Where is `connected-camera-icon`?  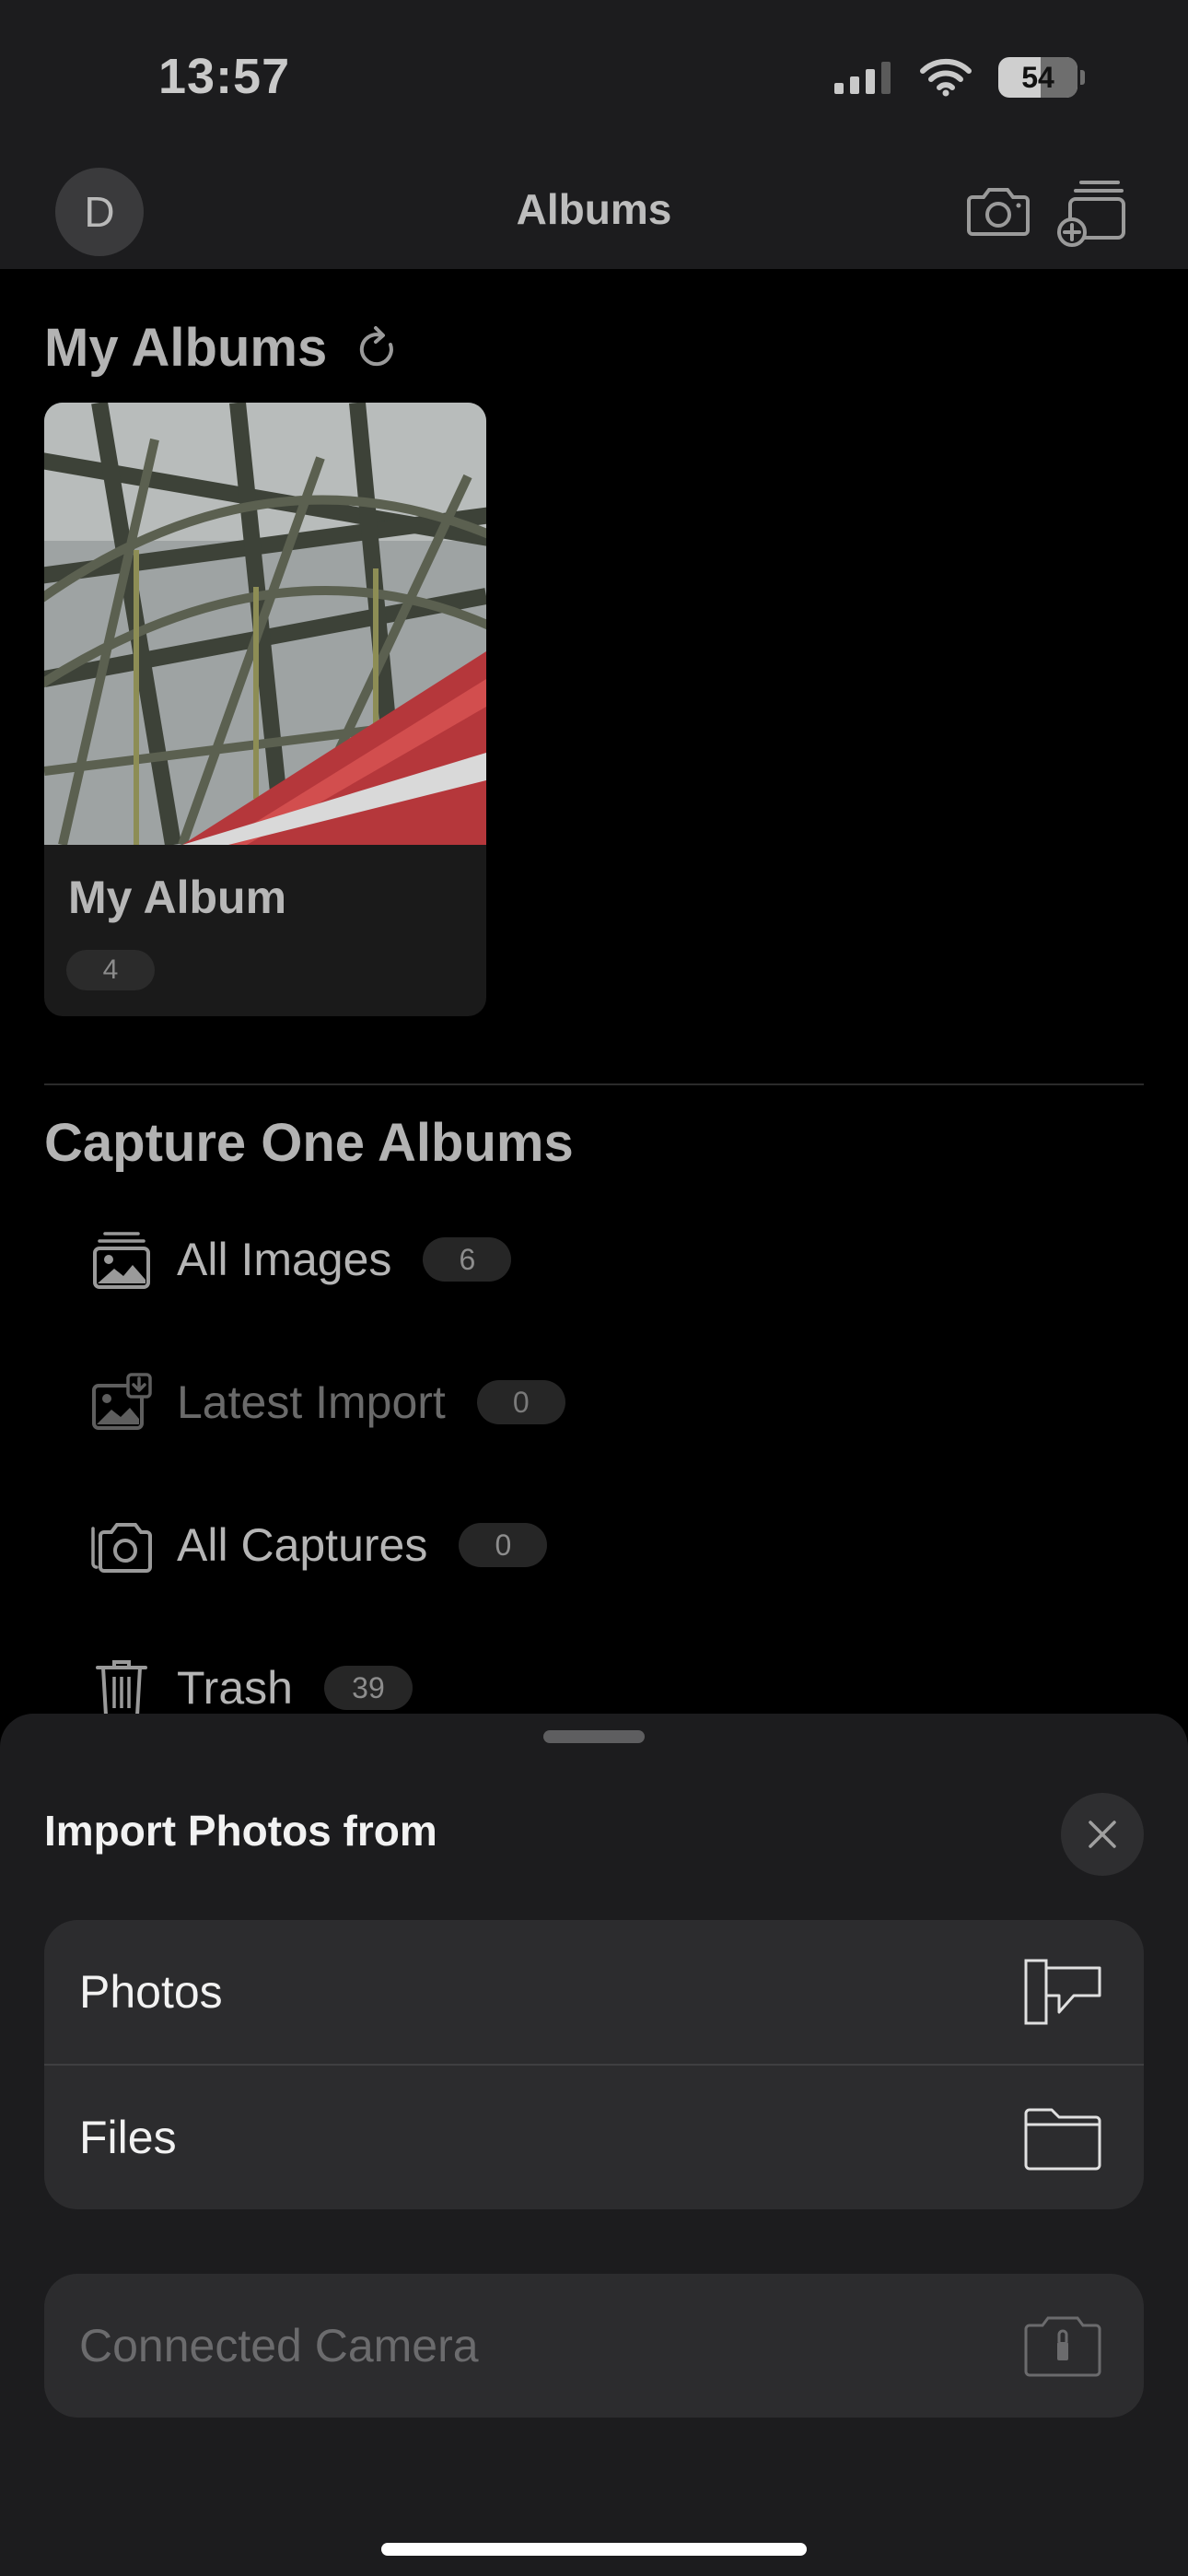
connected-camera-icon is located at coordinates (1062, 2346).